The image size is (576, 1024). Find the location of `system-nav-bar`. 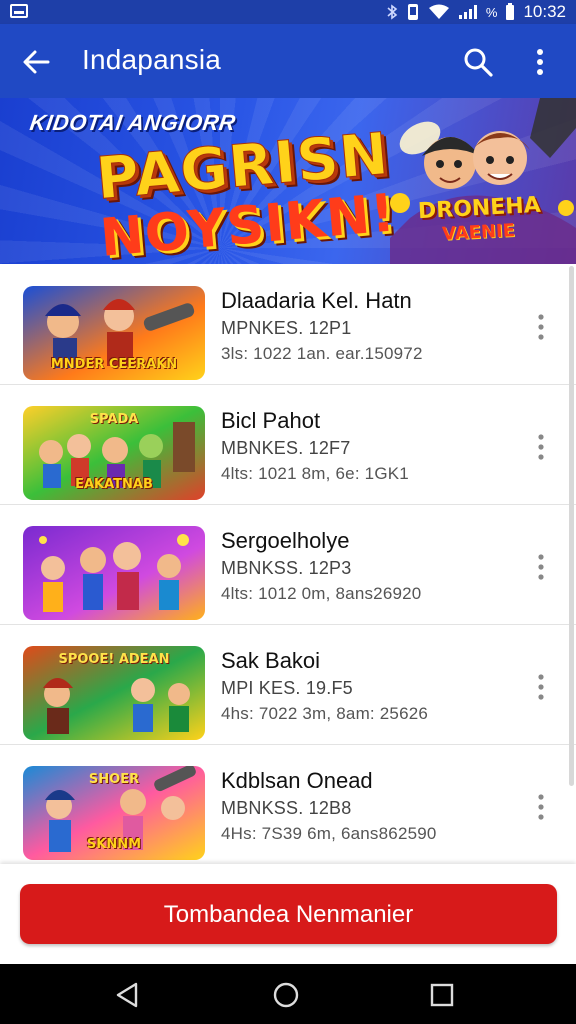

system-nav-bar is located at coordinates (288, 994).